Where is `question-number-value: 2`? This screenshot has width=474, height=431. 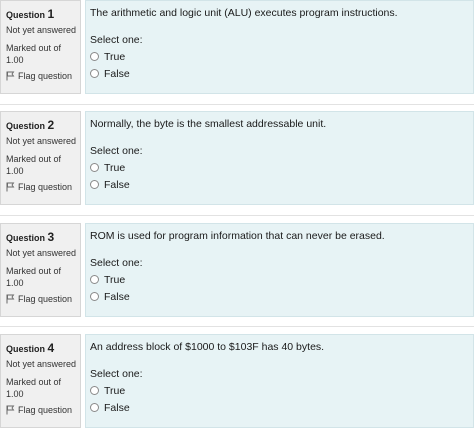 question-number-value: 2 is located at coordinates (51, 125).